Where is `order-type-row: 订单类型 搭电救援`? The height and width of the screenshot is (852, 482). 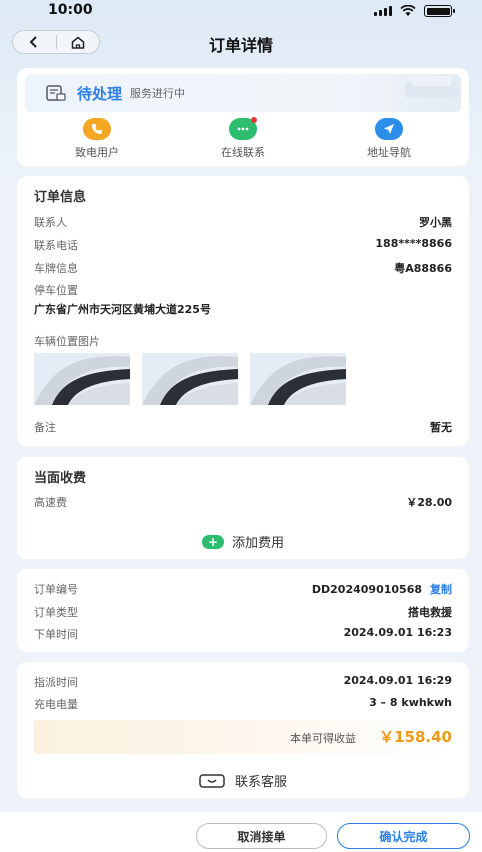
order-type-row: 订单类型 搭电救援 is located at coordinates (243, 612).